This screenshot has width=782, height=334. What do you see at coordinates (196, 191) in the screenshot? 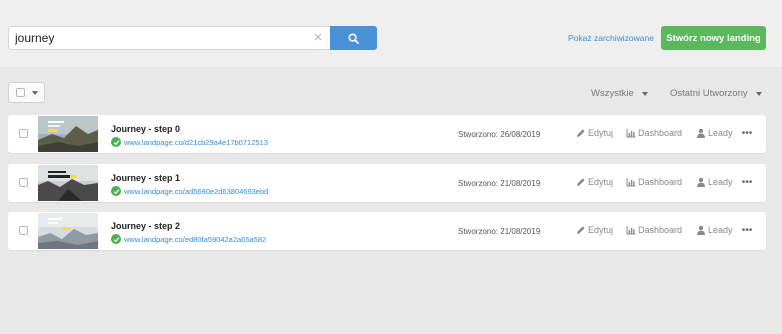
I see `landing-url: www.landpage.co/ad5690e2d63804693ebd` at bounding box center [196, 191].